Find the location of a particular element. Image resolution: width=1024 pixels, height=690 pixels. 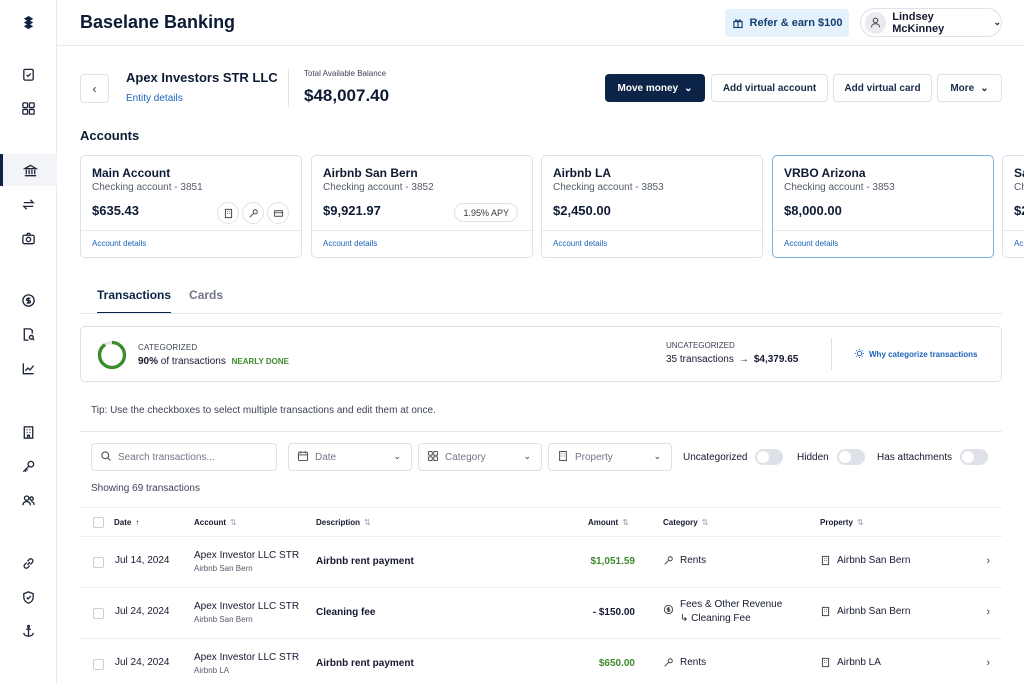

date-filter: Date ⌄ is located at coordinates (350, 457).